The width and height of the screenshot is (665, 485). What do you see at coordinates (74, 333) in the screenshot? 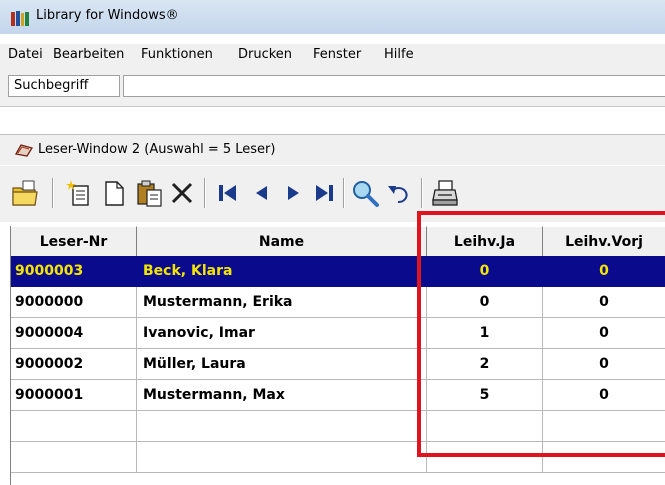
I see `cell-leser-nr: 9000004` at bounding box center [74, 333].